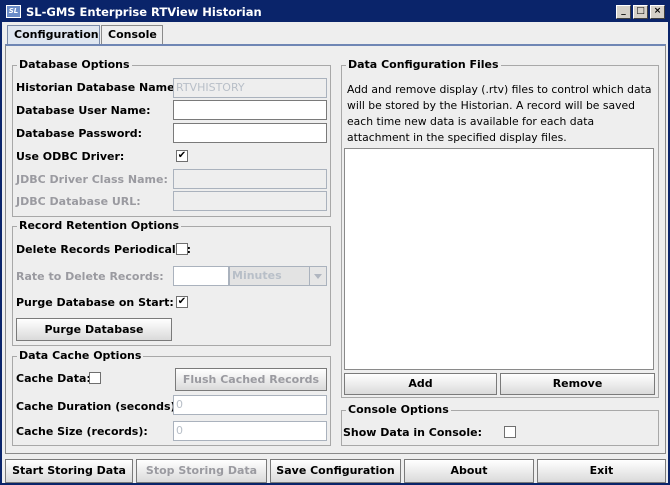  I want to click on use-odbc-checkbox: ✔, so click(182, 156).